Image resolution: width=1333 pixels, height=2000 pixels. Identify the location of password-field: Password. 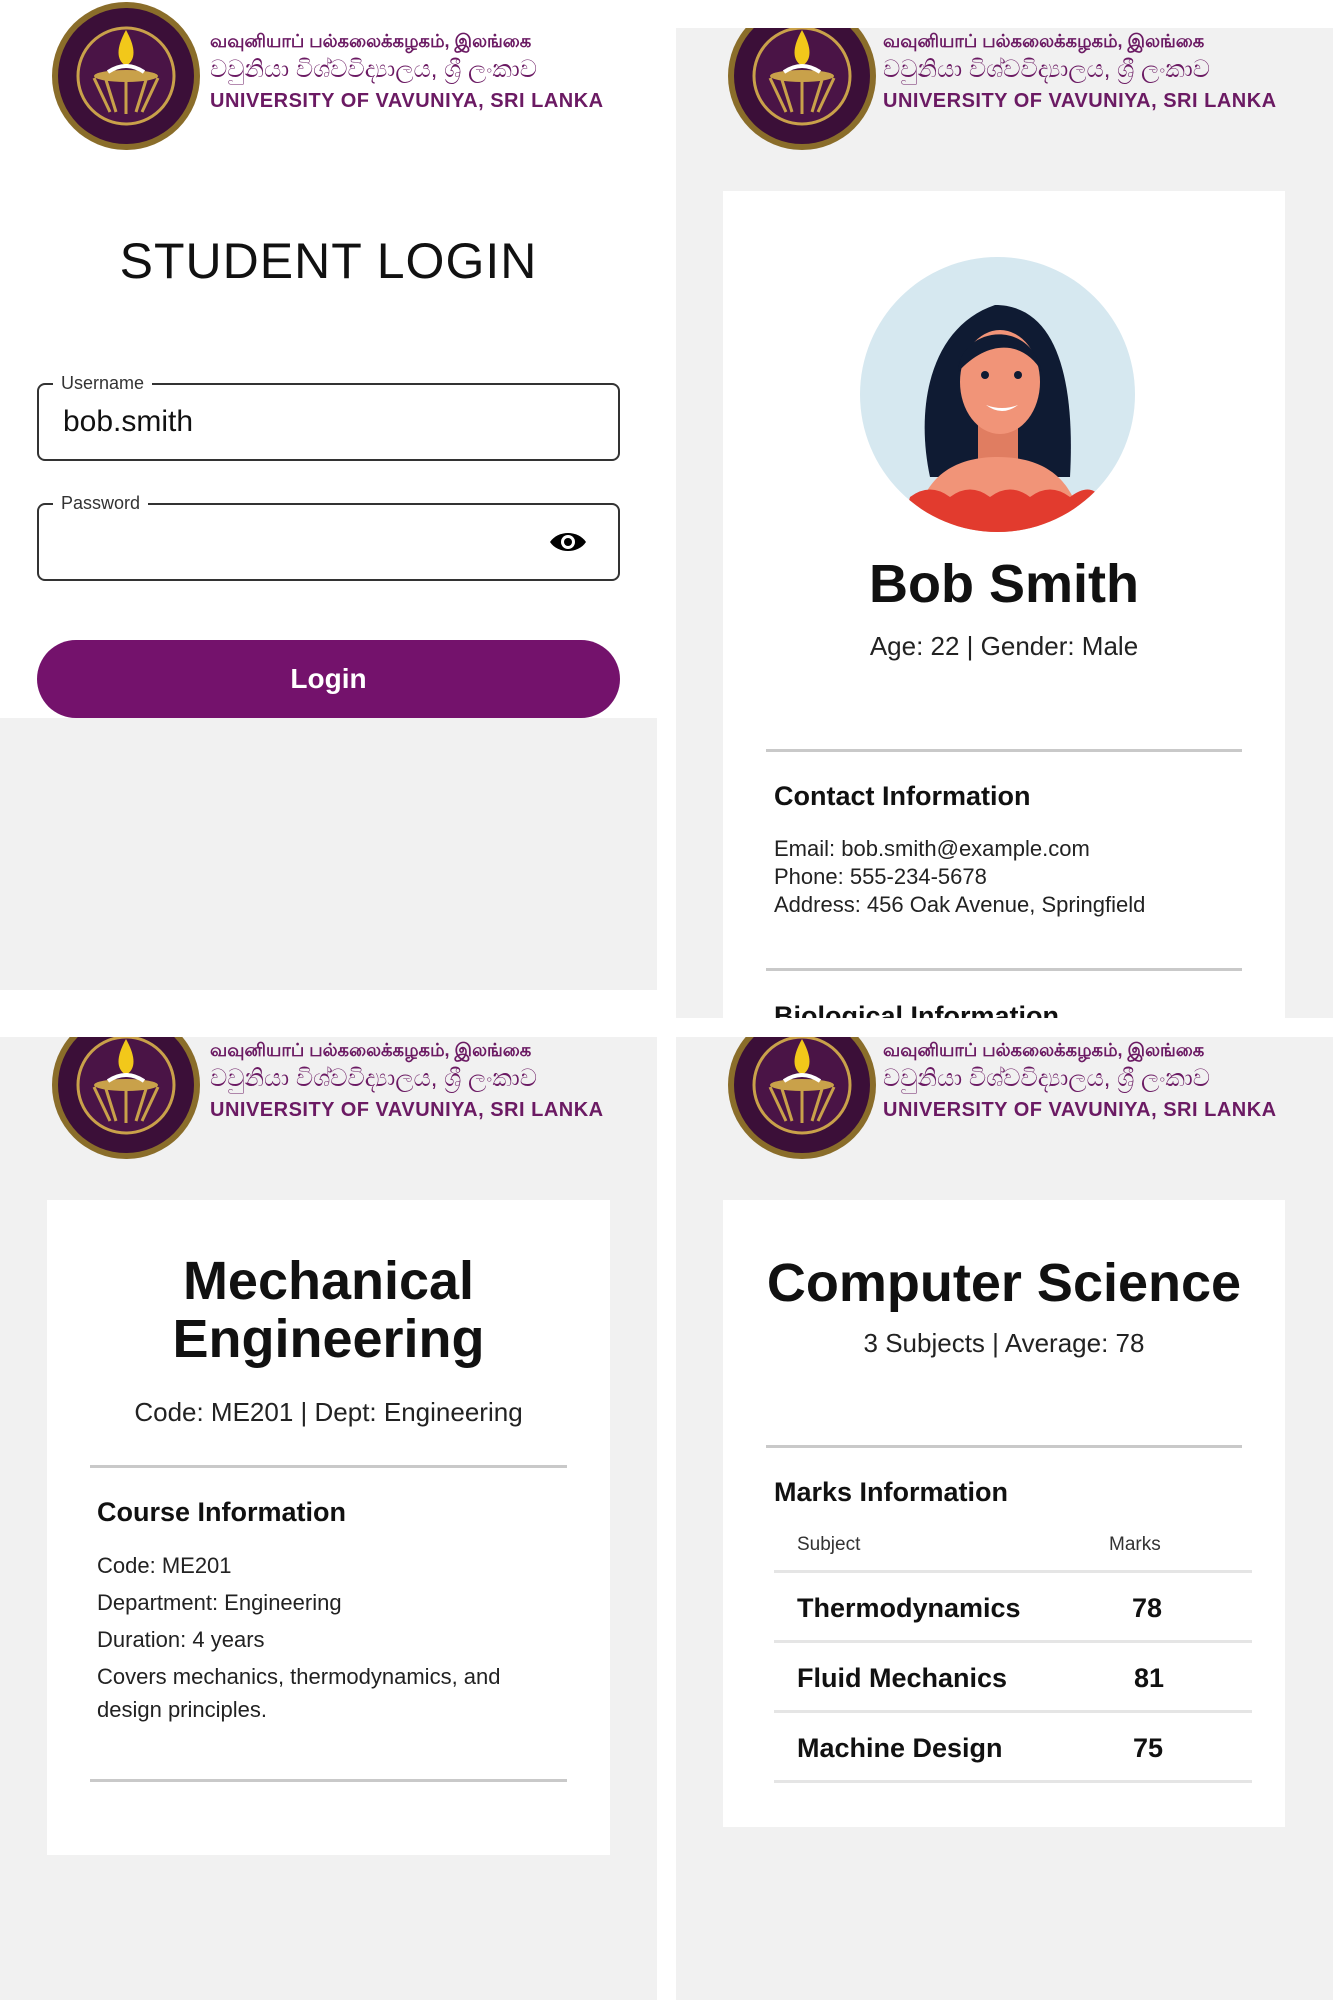
(328, 537).